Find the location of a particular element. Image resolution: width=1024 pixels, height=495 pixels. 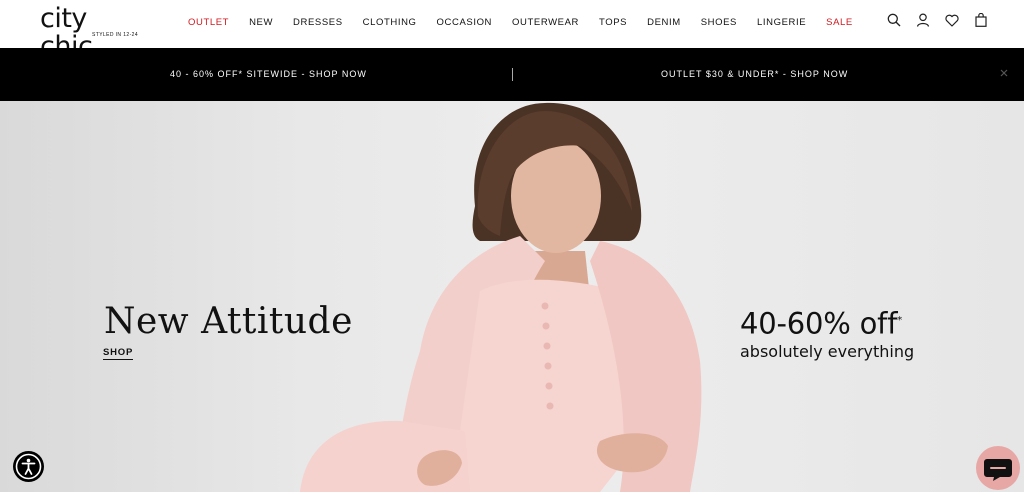

hero-headline: New Attitude is located at coordinates (228, 321).